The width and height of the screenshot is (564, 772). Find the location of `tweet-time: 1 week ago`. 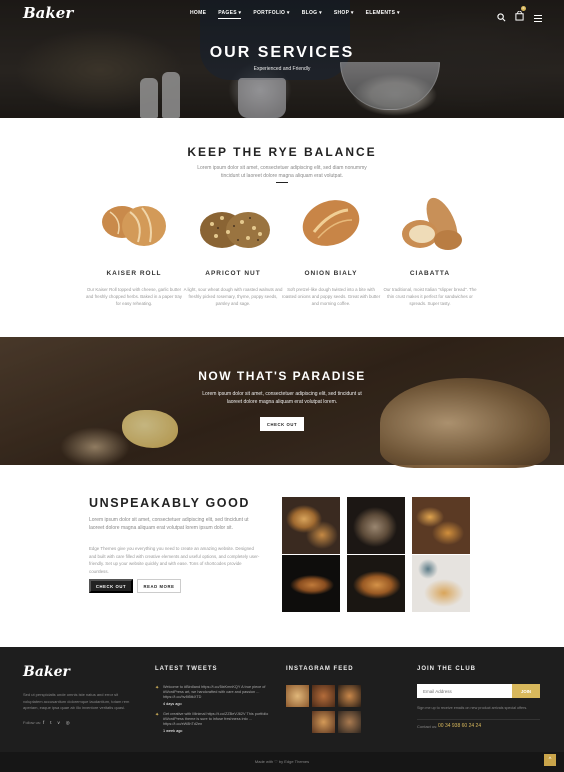

tweet-time: 1 week ago is located at coordinates (173, 731).